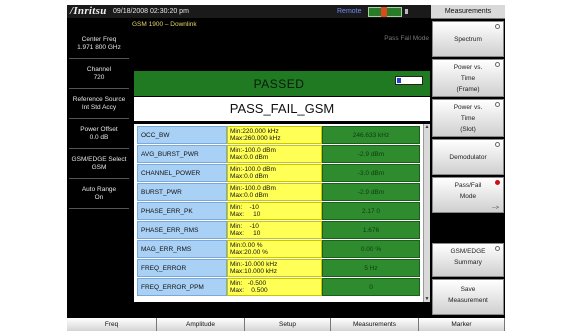  I want to click on test-title-bar: PASS_FAIL_GSM, so click(282, 109).